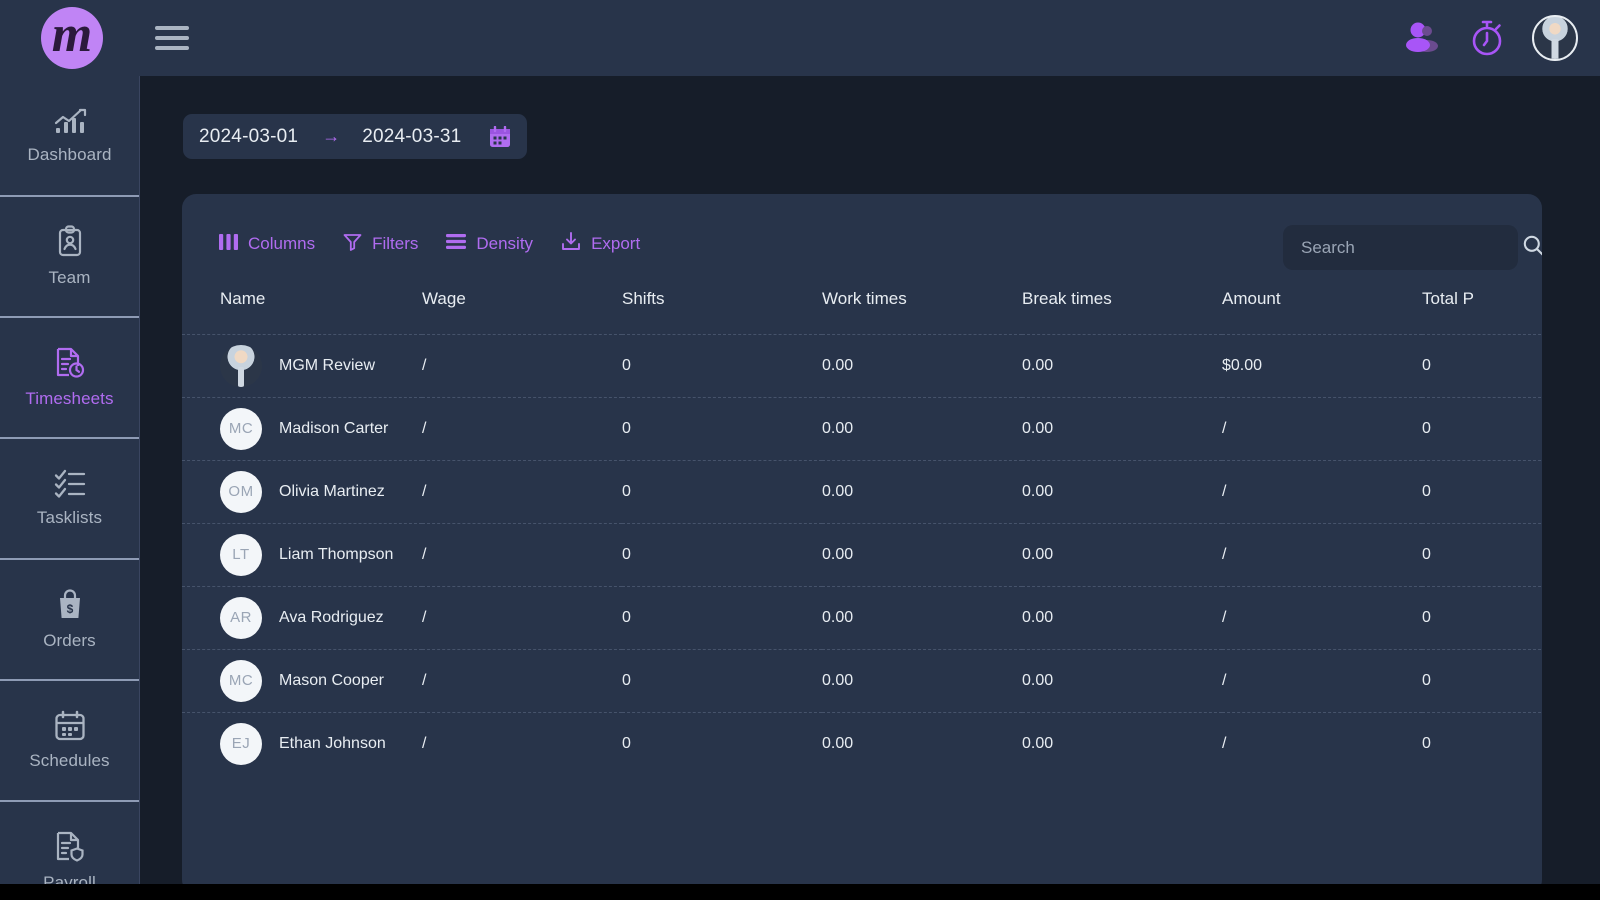 This screenshot has height=900, width=1600. I want to click on columns-label: Columns, so click(282, 243).